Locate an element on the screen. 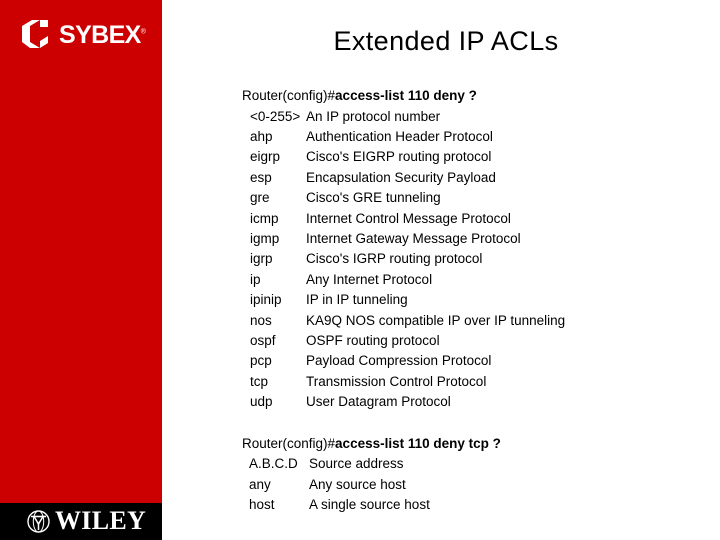  list-item: pcp Payload Compression Protocol is located at coordinates (477, 361).